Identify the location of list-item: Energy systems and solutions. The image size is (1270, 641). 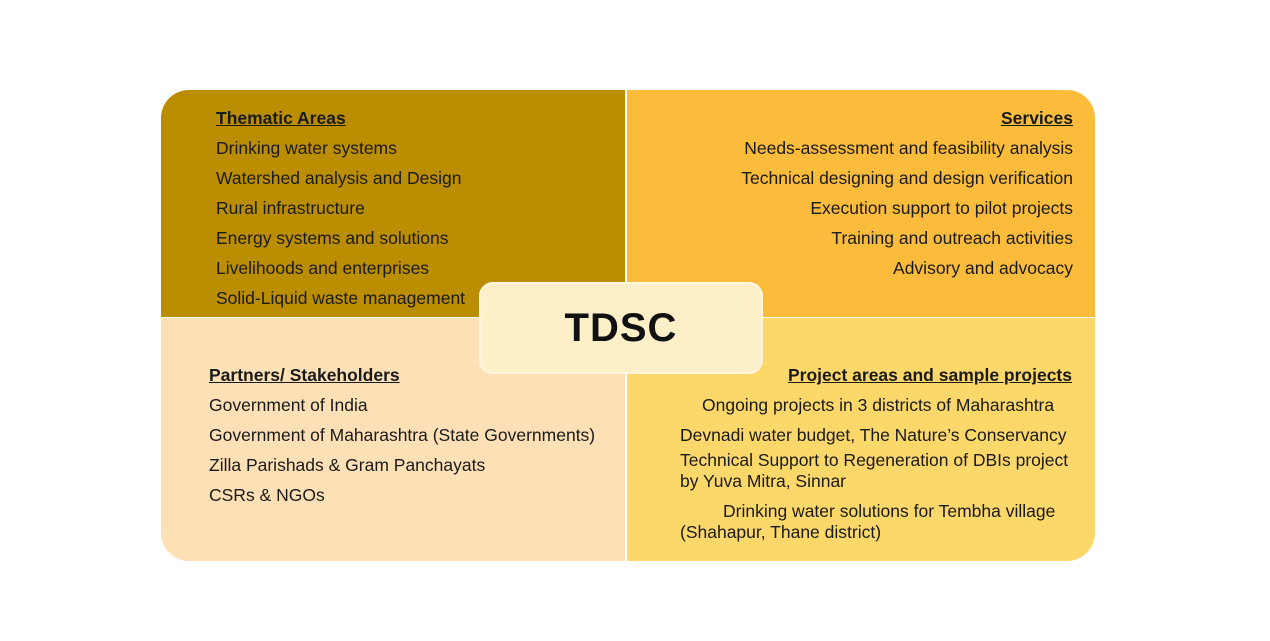
(332, 238).